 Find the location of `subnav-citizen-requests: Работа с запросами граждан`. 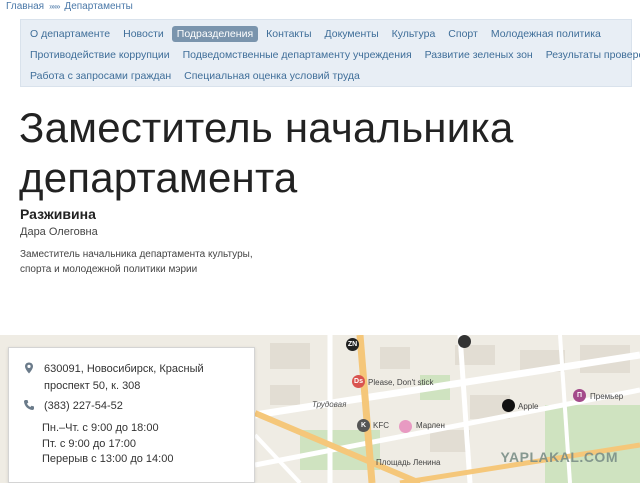

subnav-citizen-requests: Работа с запросами граждан is located at coordinates (100, 76).